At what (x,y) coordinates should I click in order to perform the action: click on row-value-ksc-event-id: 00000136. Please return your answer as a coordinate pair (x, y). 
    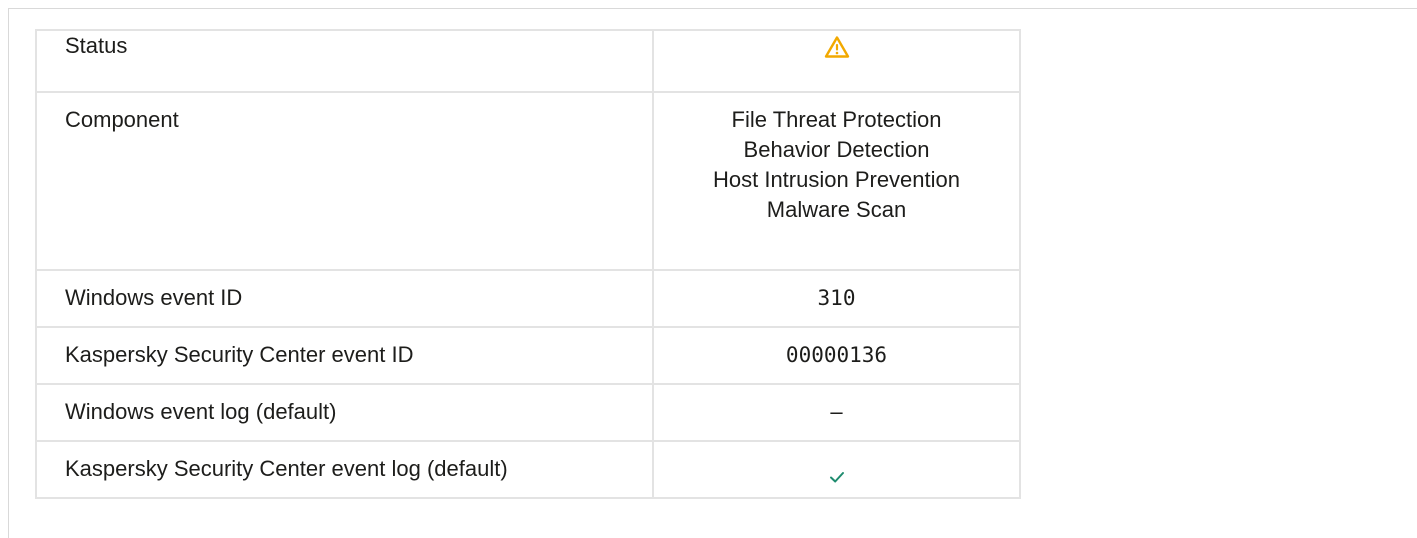
    Looking at the image, I should click on (836, 355).